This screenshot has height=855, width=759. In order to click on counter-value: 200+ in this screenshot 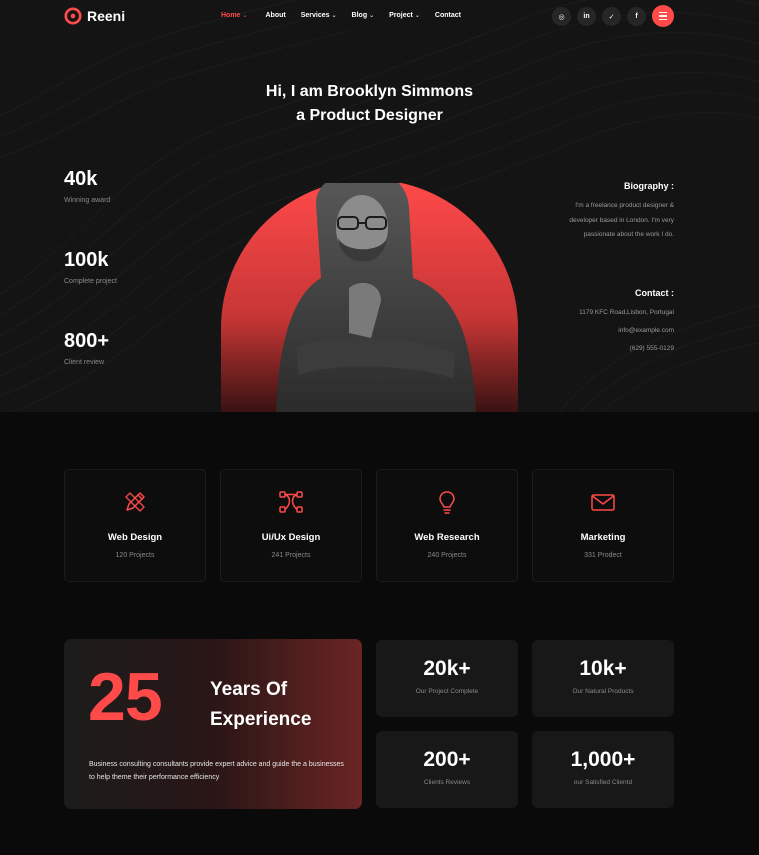, I will do `click(447, 759)`.